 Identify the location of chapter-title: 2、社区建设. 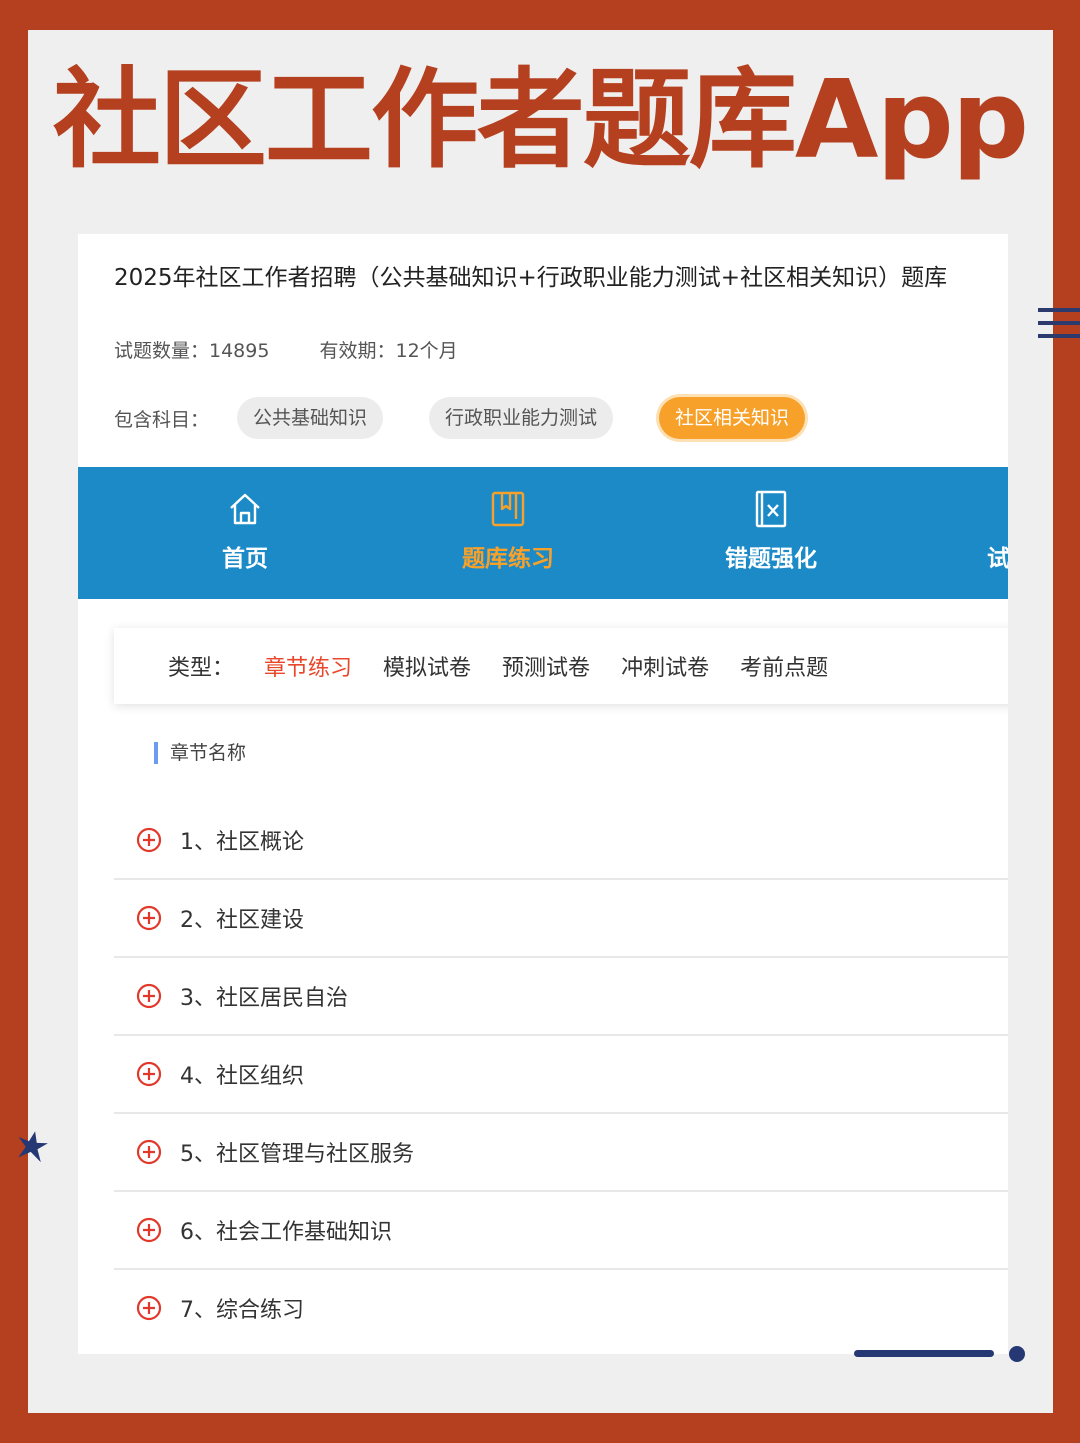
(242, 920).